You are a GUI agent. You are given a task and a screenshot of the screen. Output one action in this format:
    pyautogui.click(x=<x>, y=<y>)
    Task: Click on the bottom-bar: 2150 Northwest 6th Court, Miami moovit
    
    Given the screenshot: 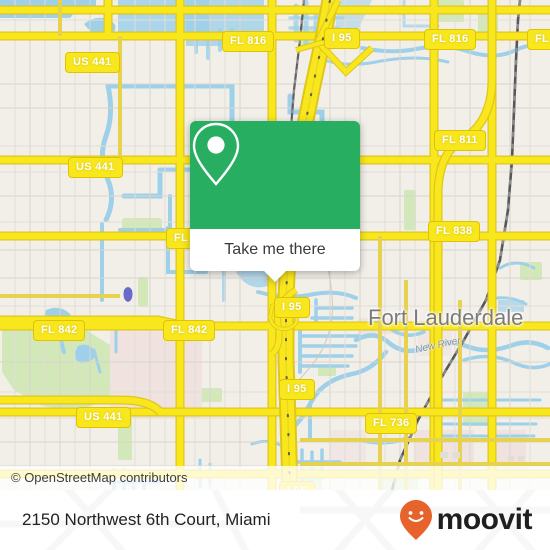 What is the action you would take?
    pyautogui.click(x=275, y=520)
    